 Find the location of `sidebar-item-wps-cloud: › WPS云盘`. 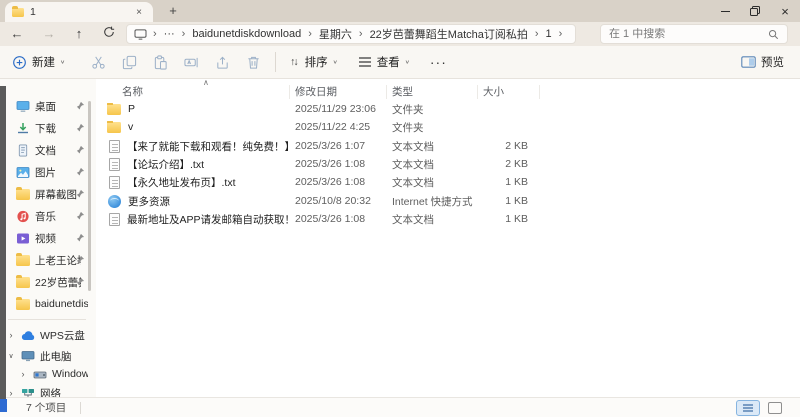

sidebar-item-wps-cloud: › WPS云盘 is located at coordinates (46, 335).